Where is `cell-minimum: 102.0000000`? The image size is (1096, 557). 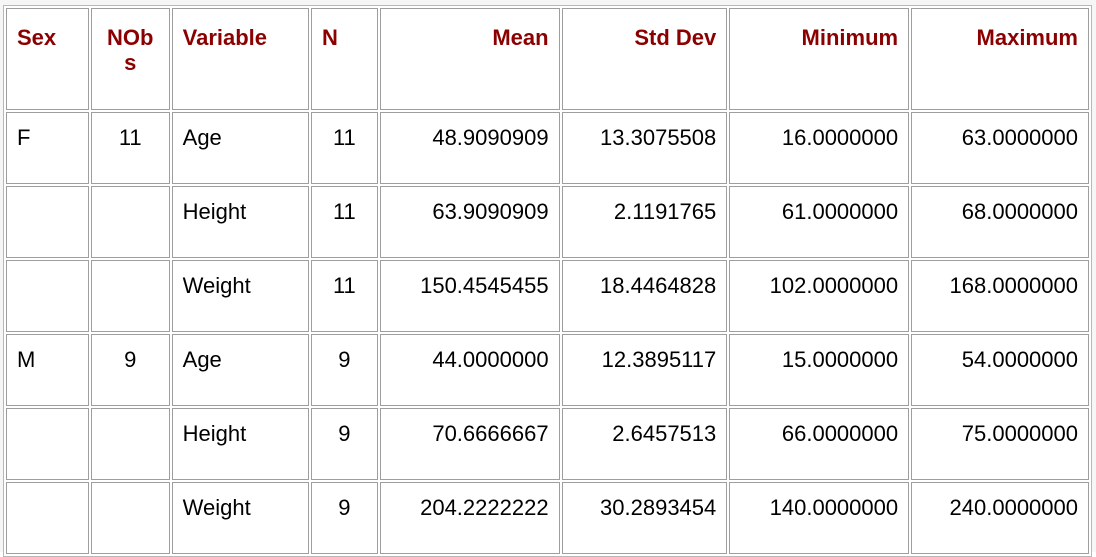 cell-minimum: 102.0000000 is located at coordinates (819, 296).